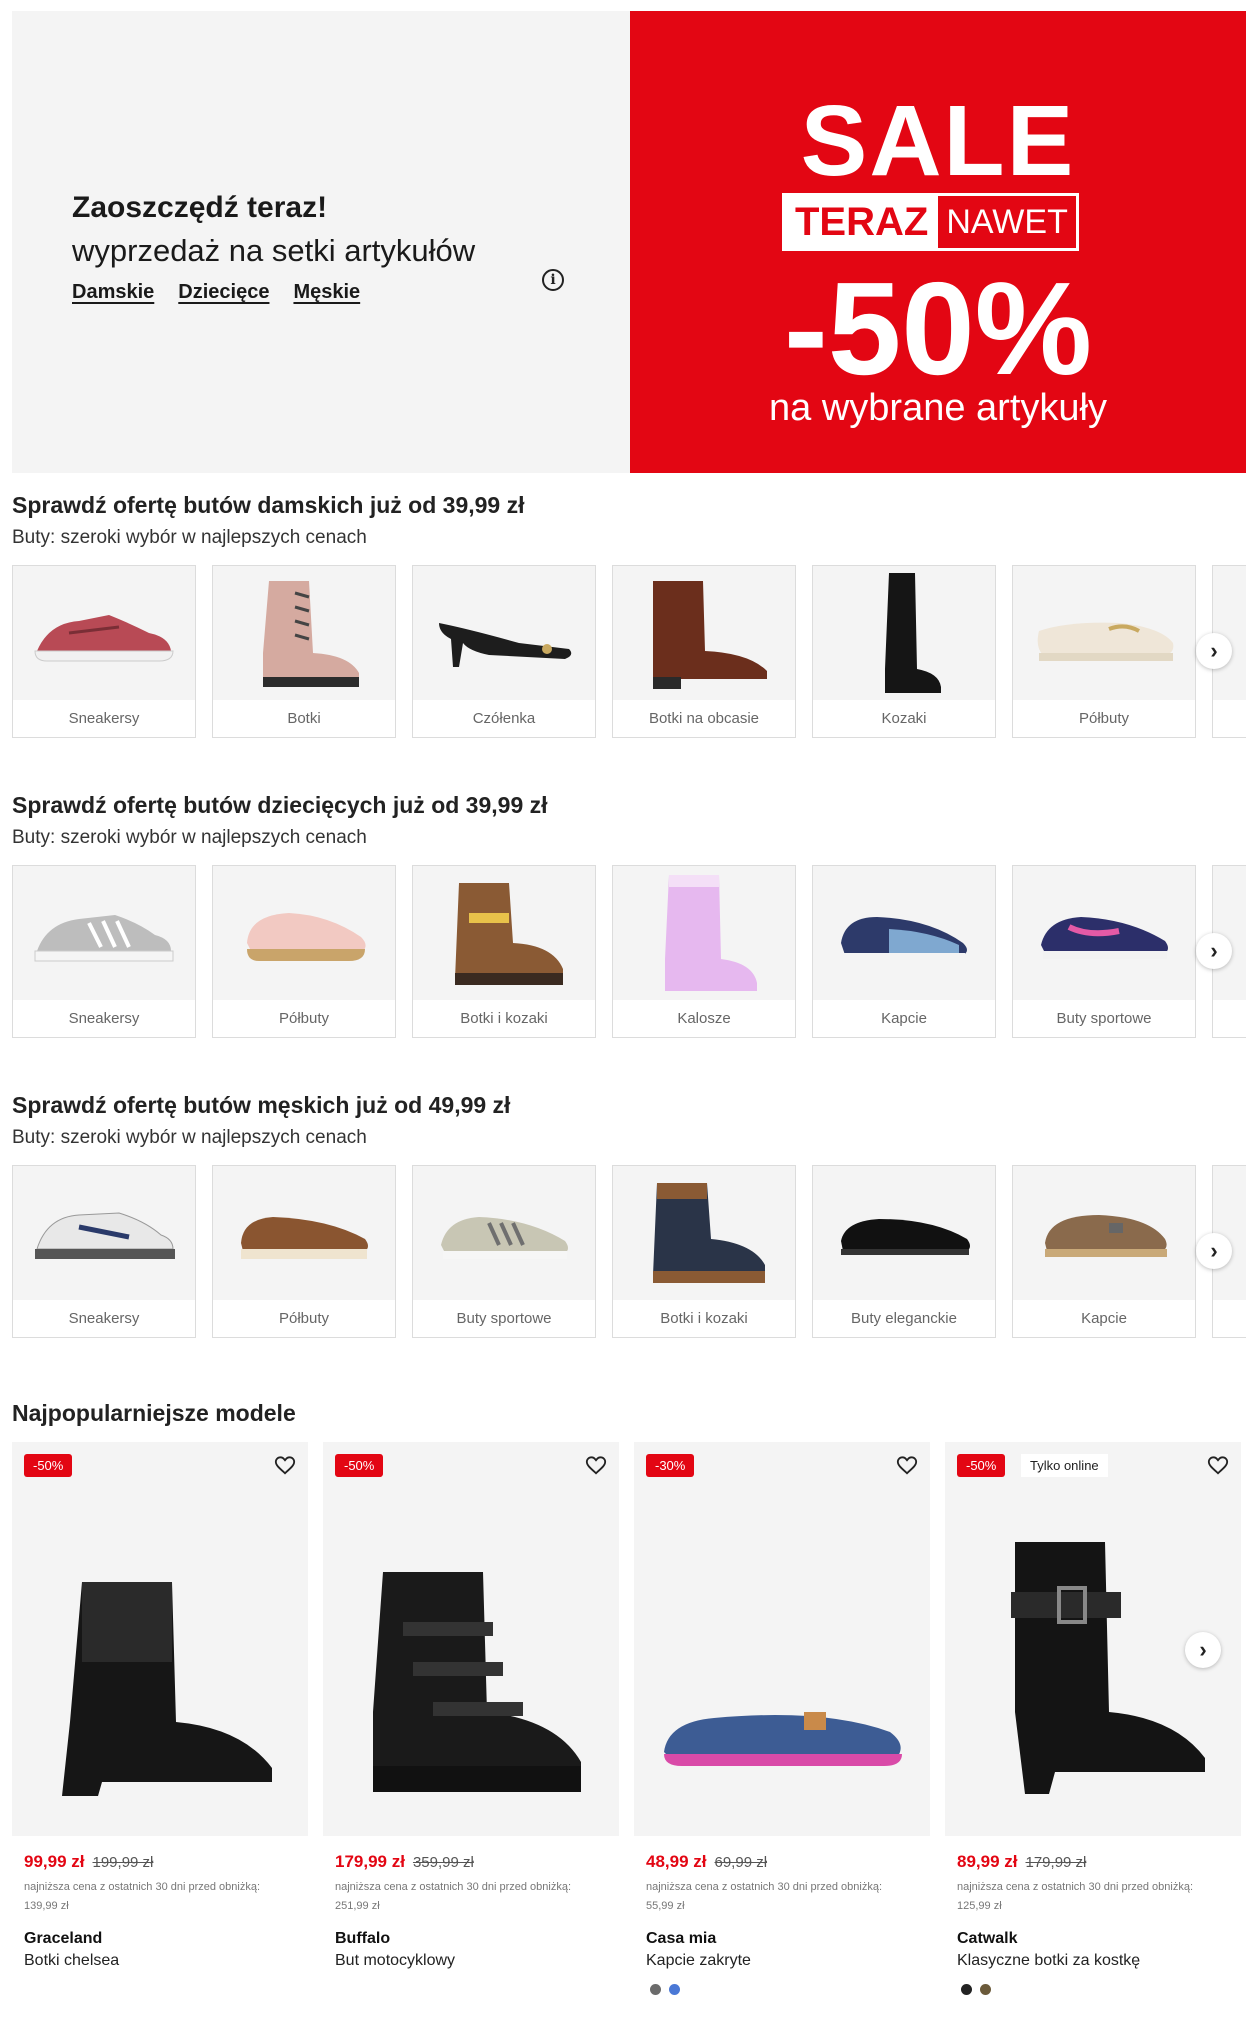 This screenshot has height=2033, width=1250. Describe the element at coordinates (395, 1960) in the screenshot. I see `product-model: But motocyklowy` at that location.